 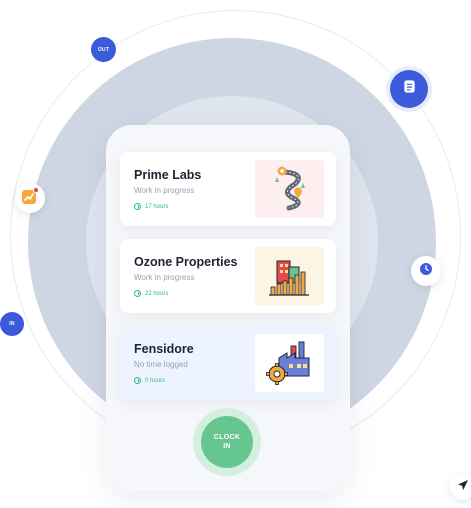 I want to click on send-badge, so click(x=460, y=487).